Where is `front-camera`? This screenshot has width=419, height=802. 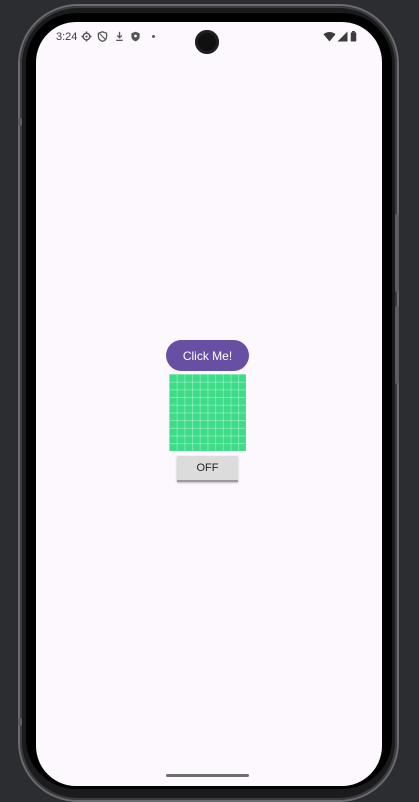
front-camera is located at coordinates (207, 42).